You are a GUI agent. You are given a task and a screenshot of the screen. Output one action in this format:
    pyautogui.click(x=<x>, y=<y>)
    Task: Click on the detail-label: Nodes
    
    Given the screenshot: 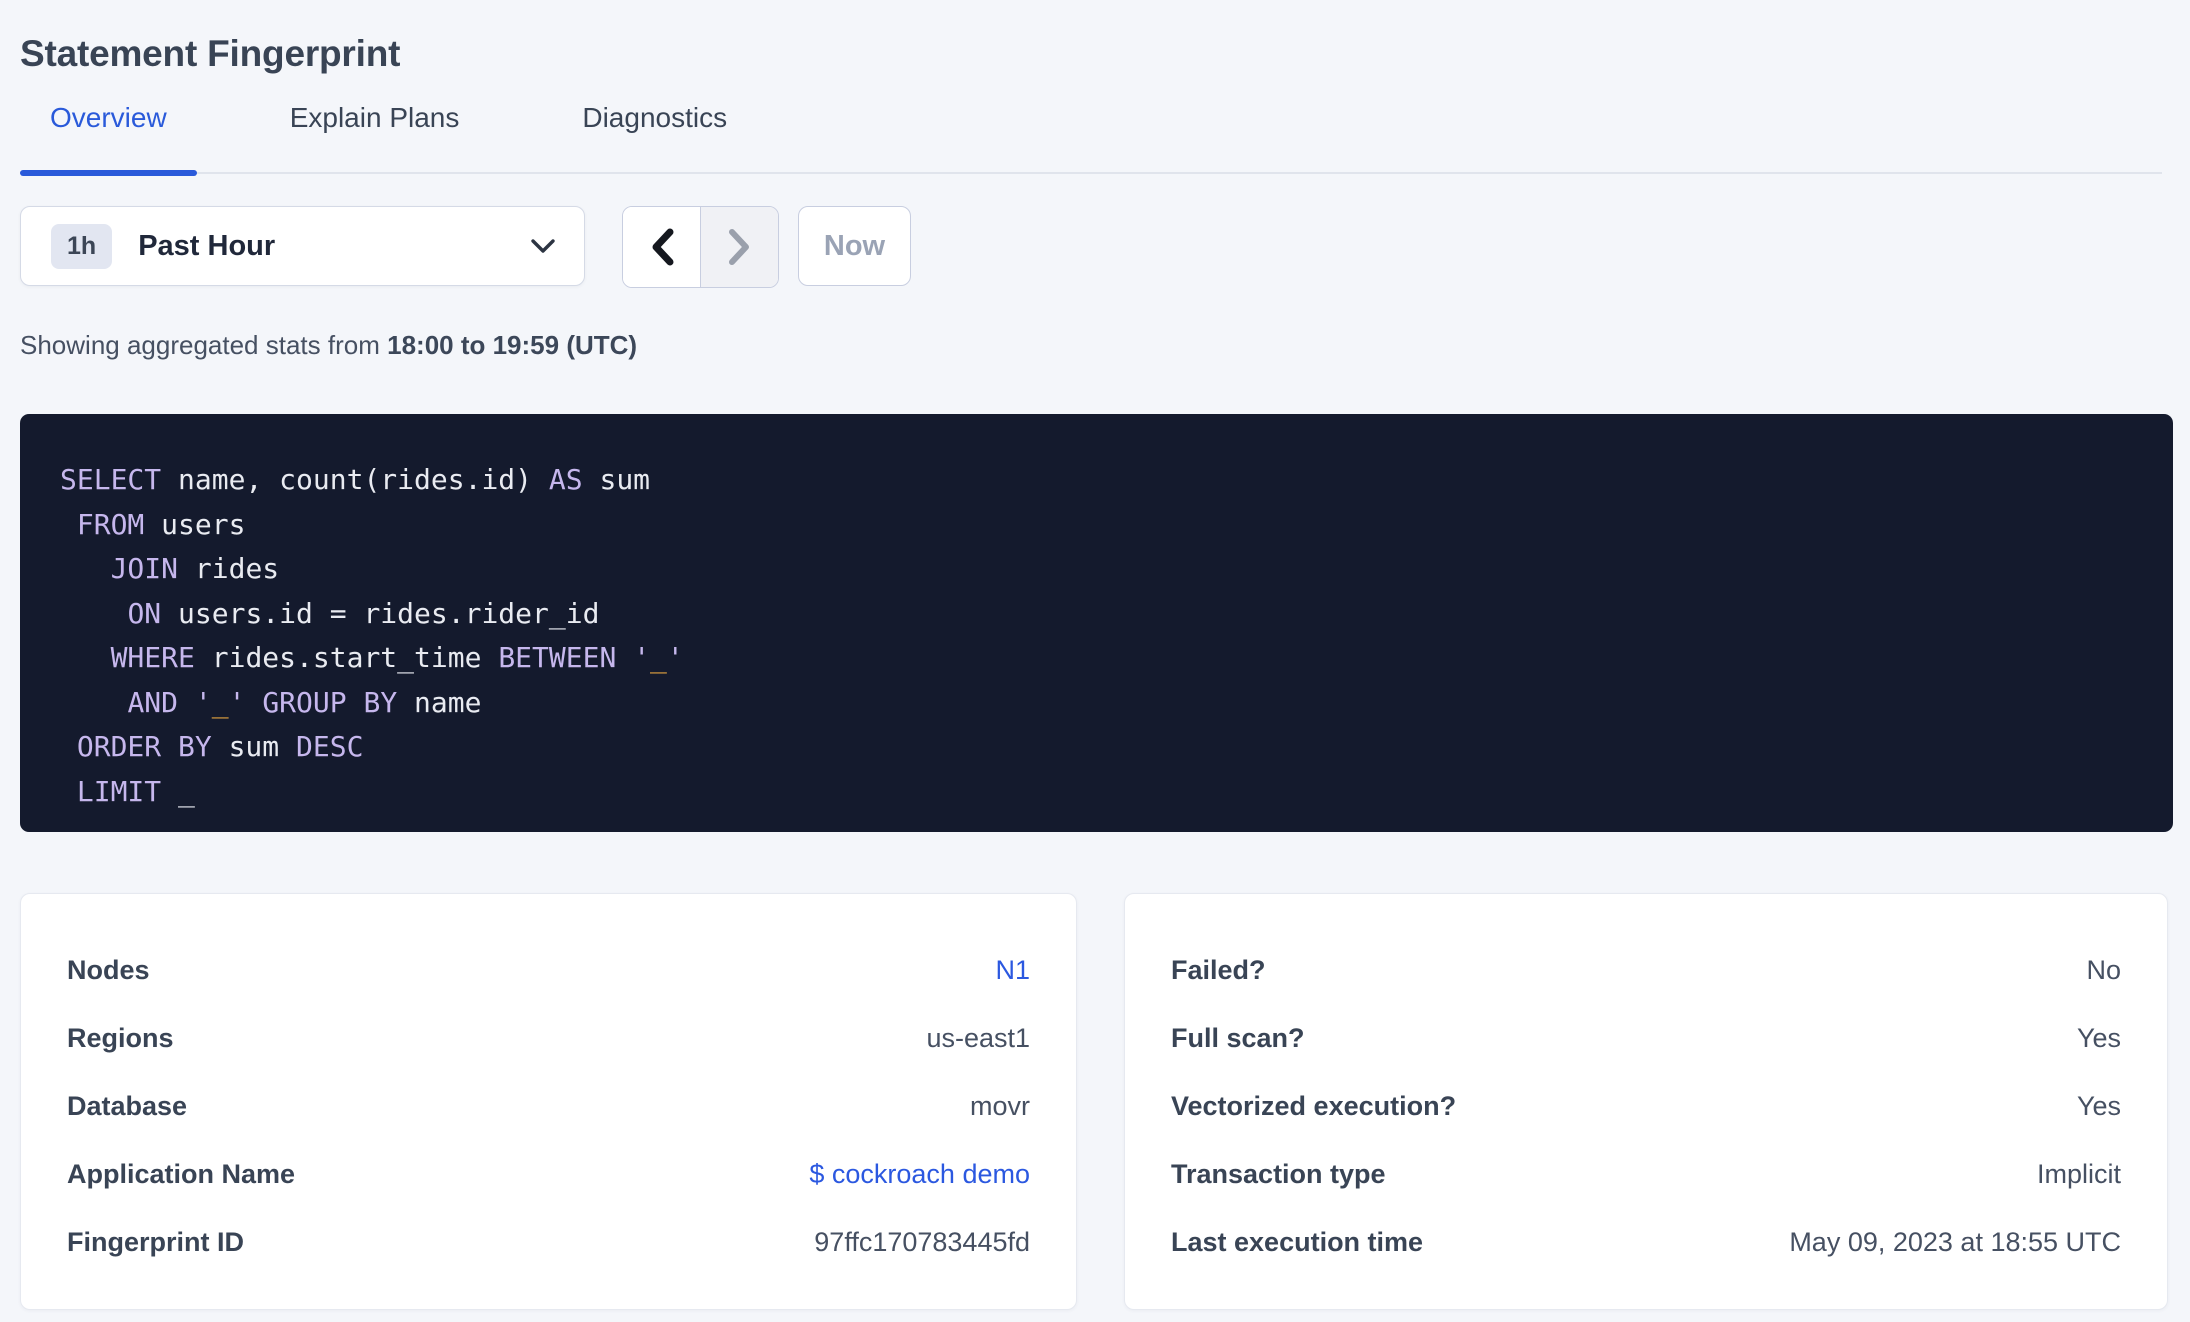 What is the action you would take?
    pyautogui.click(x=108, y=969)
    